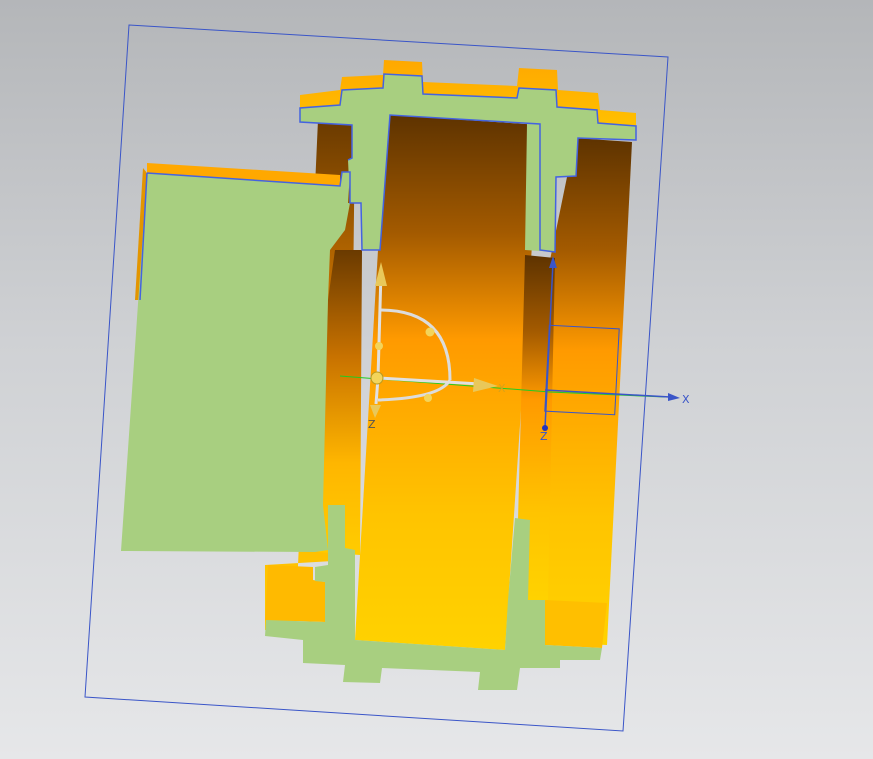  What do you see at coordinates (372, 424) in the screenshot?
I see `manip-z-label: Z` at bounding box center [372, 424].